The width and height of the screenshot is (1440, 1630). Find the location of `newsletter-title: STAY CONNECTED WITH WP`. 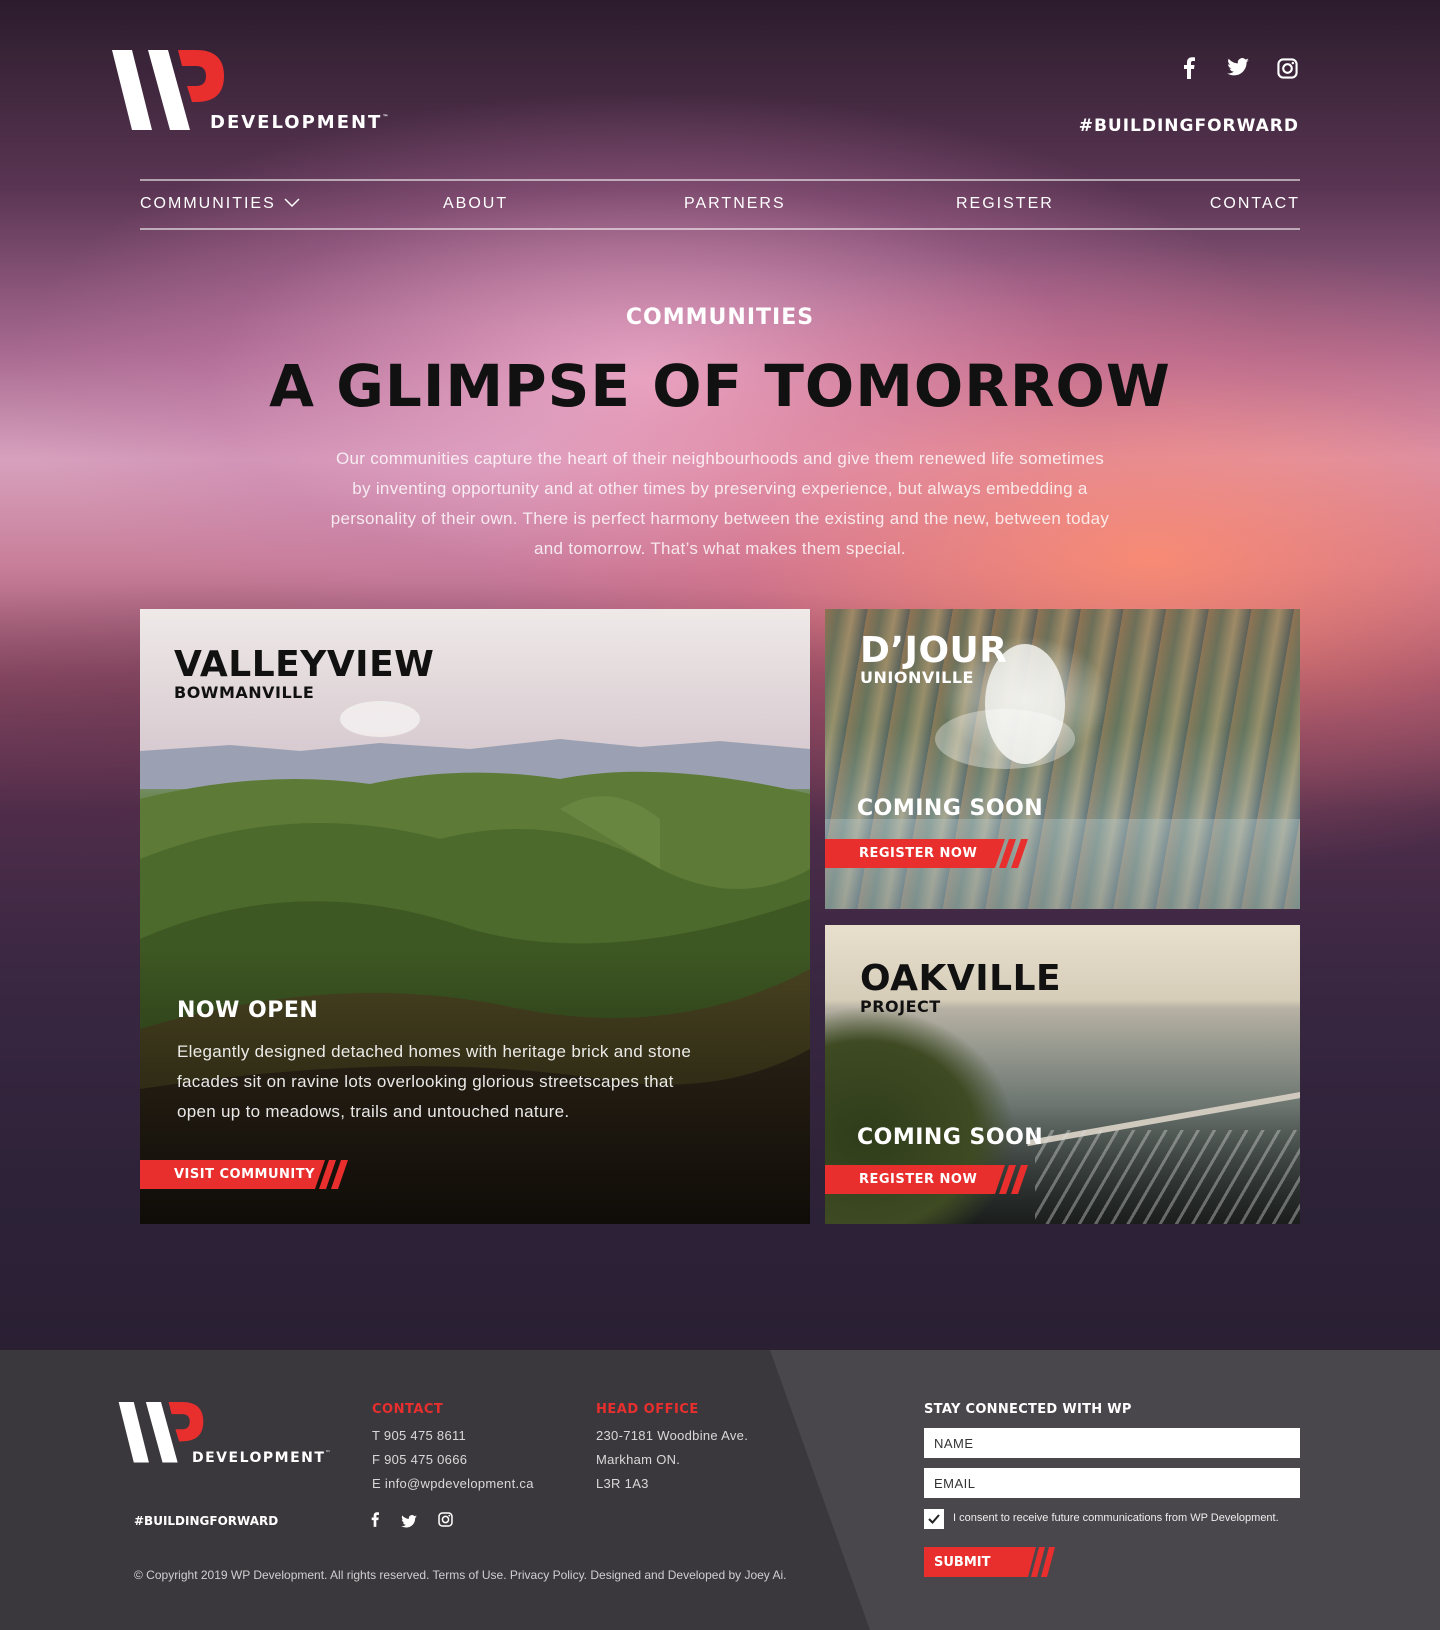

newsletter-title: STAY CONNECTED WITH WP is located at coordinates (1028, 1409).